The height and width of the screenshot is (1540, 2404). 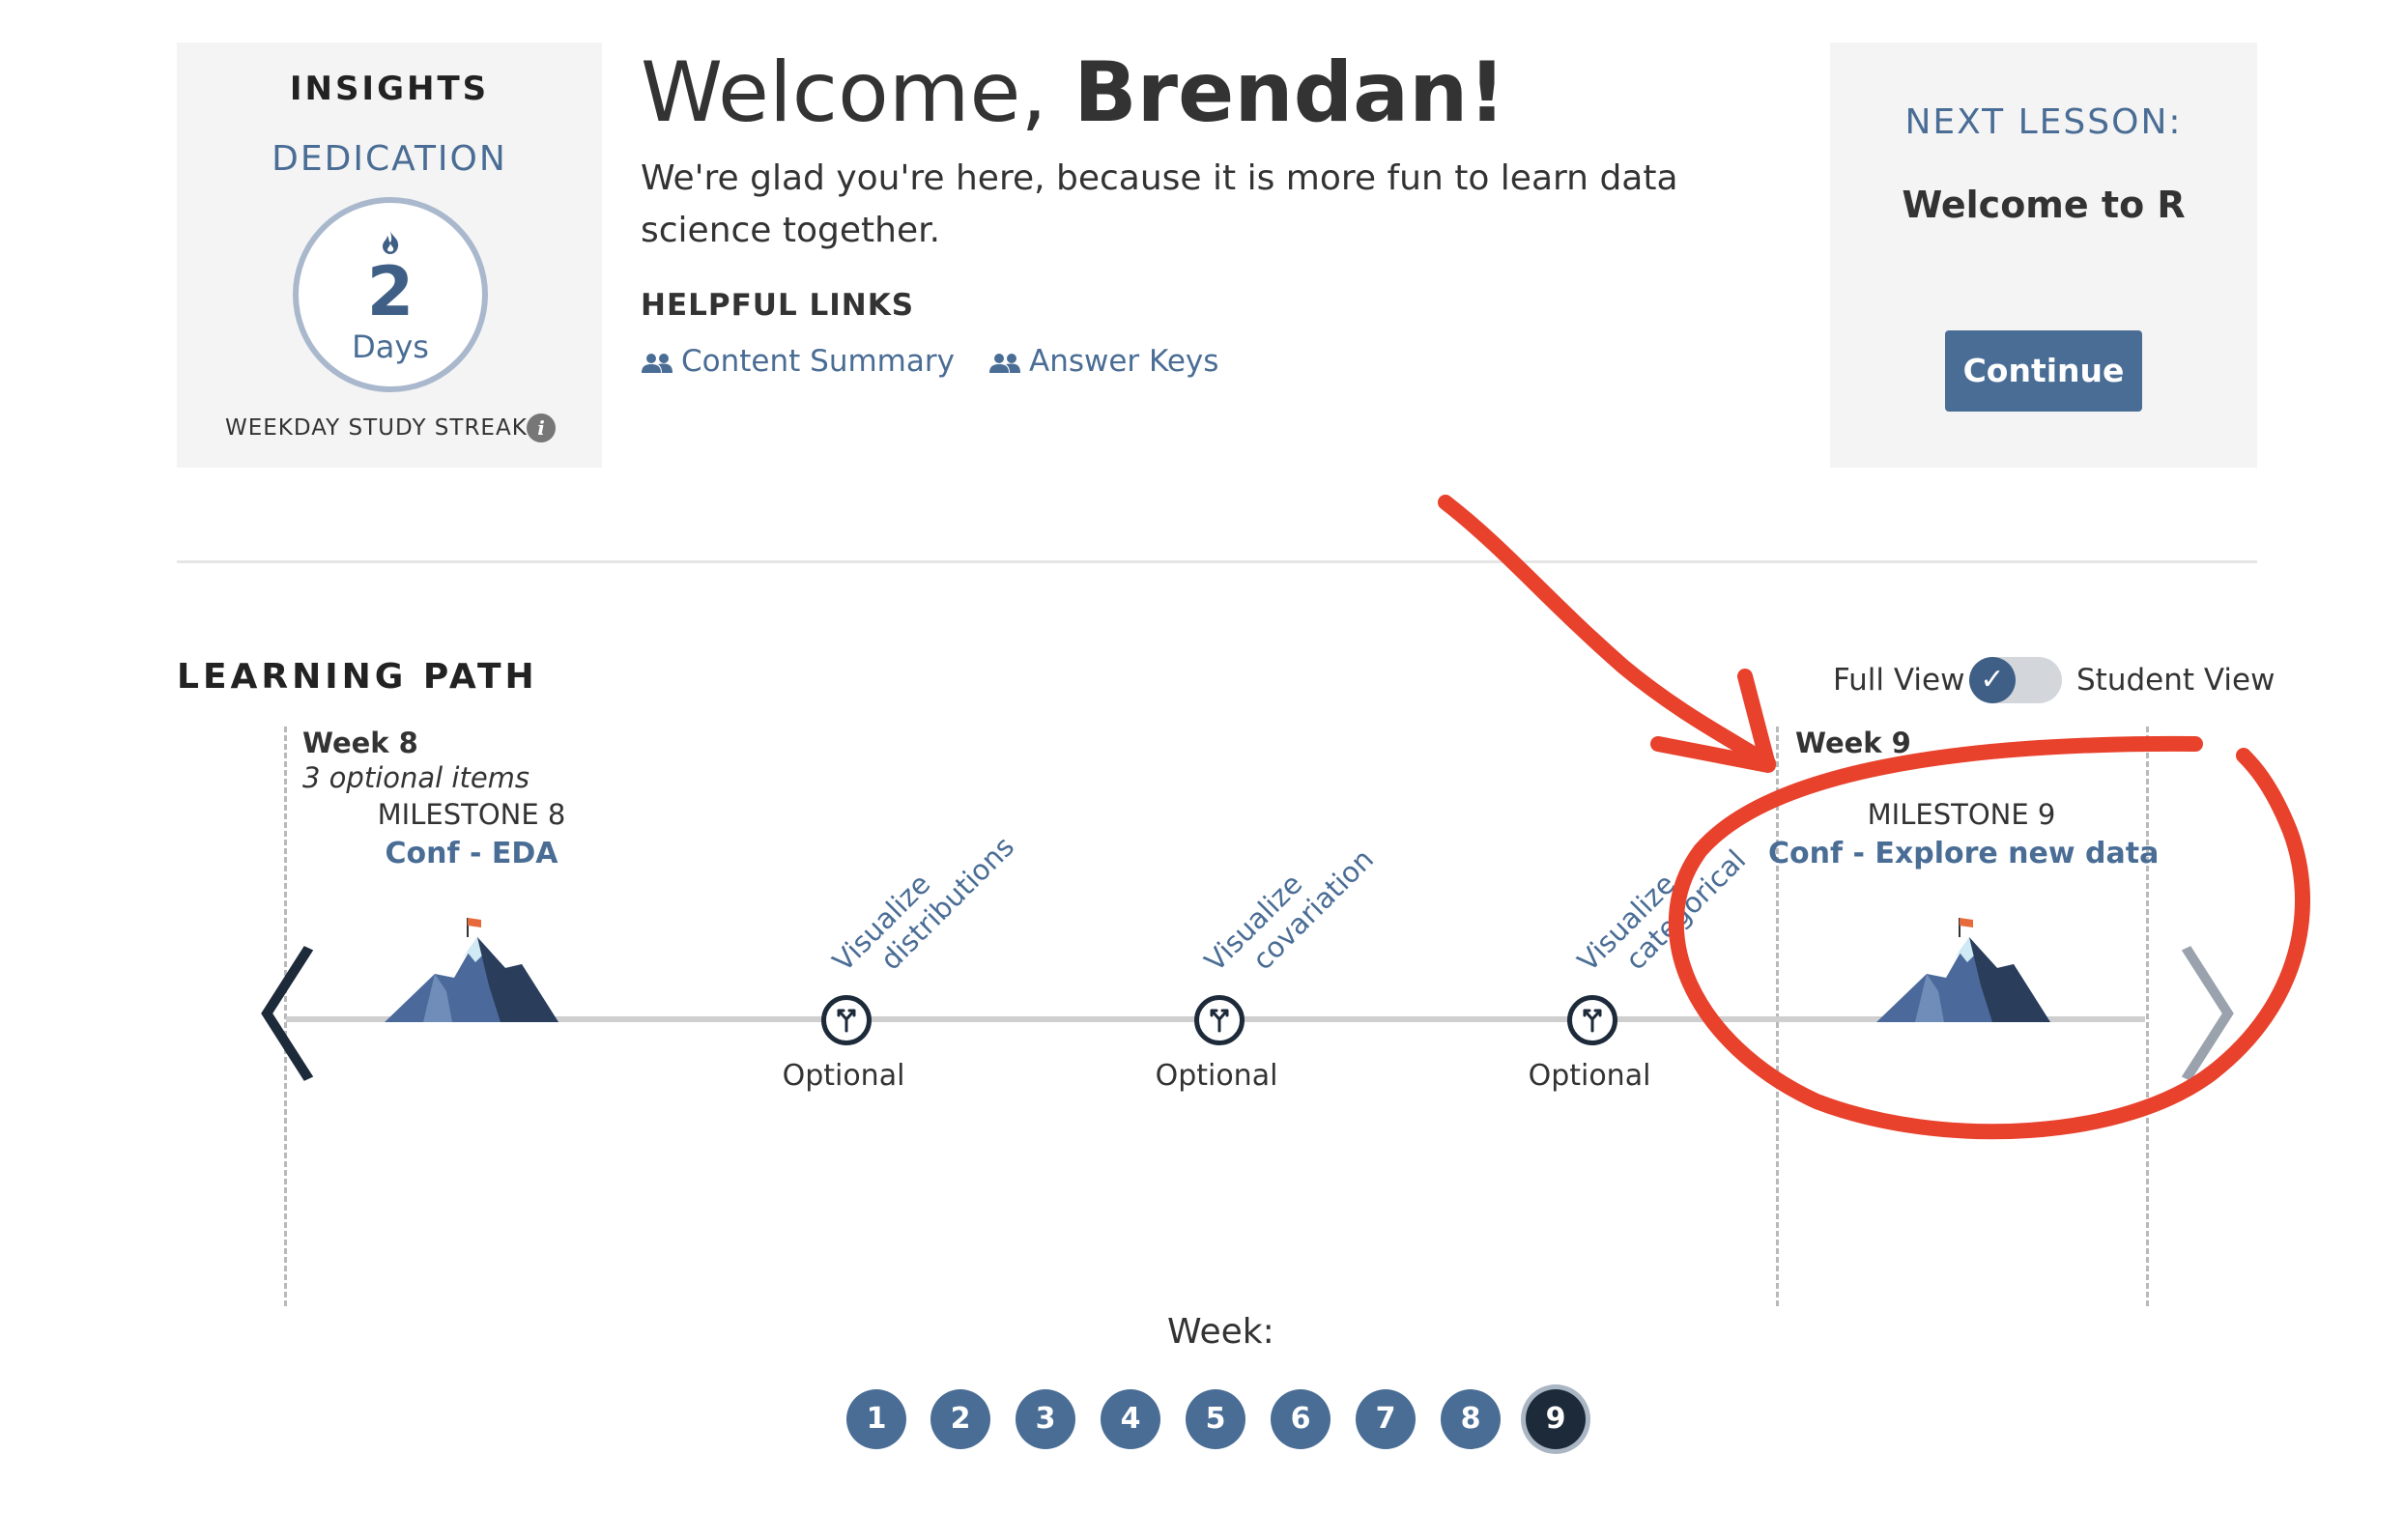 What do you see at coordinates (923, 904) in the screenshot?
I see `optional-item-title: Visualize distributions` at bounding box center [923, 904].